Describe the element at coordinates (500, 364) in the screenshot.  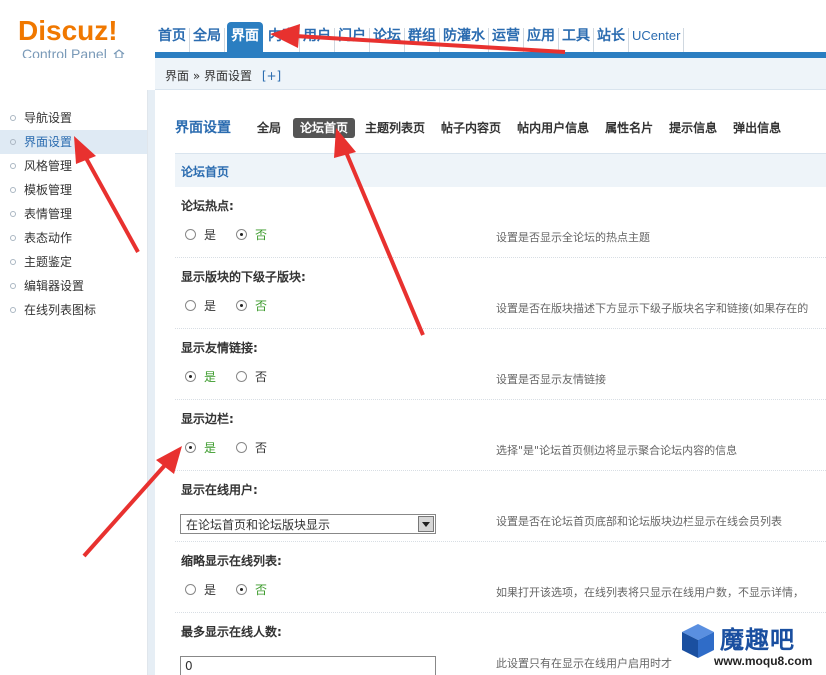
I see `setting-show-friend-links: 显示友情链接: 是 否 设置是否显示友情链接` at that location.